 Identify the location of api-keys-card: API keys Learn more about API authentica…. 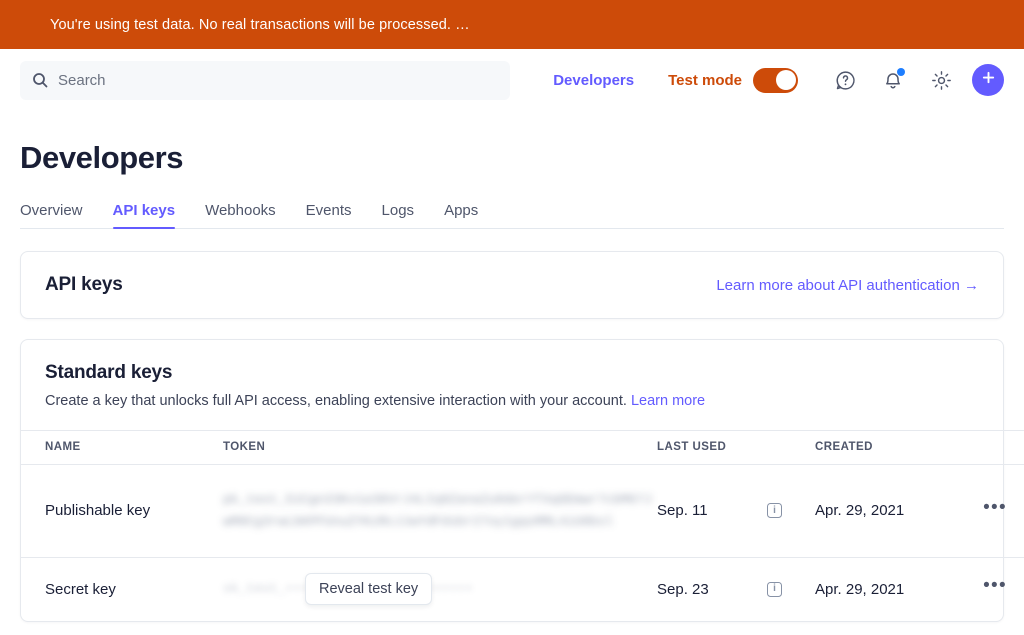
(512, 285).